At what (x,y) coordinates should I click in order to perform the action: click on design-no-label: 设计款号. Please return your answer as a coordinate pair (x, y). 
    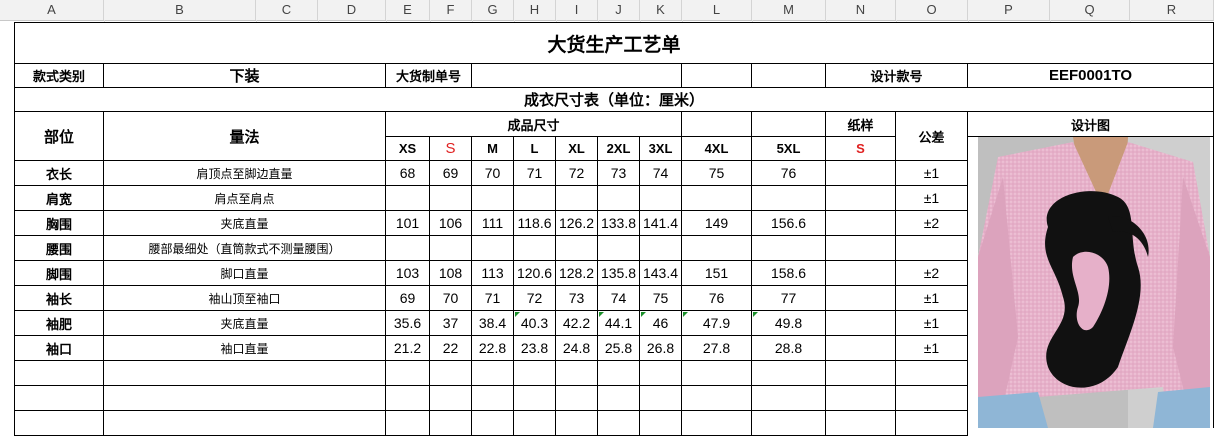
    Looking at the image, I should click on (897, 76).